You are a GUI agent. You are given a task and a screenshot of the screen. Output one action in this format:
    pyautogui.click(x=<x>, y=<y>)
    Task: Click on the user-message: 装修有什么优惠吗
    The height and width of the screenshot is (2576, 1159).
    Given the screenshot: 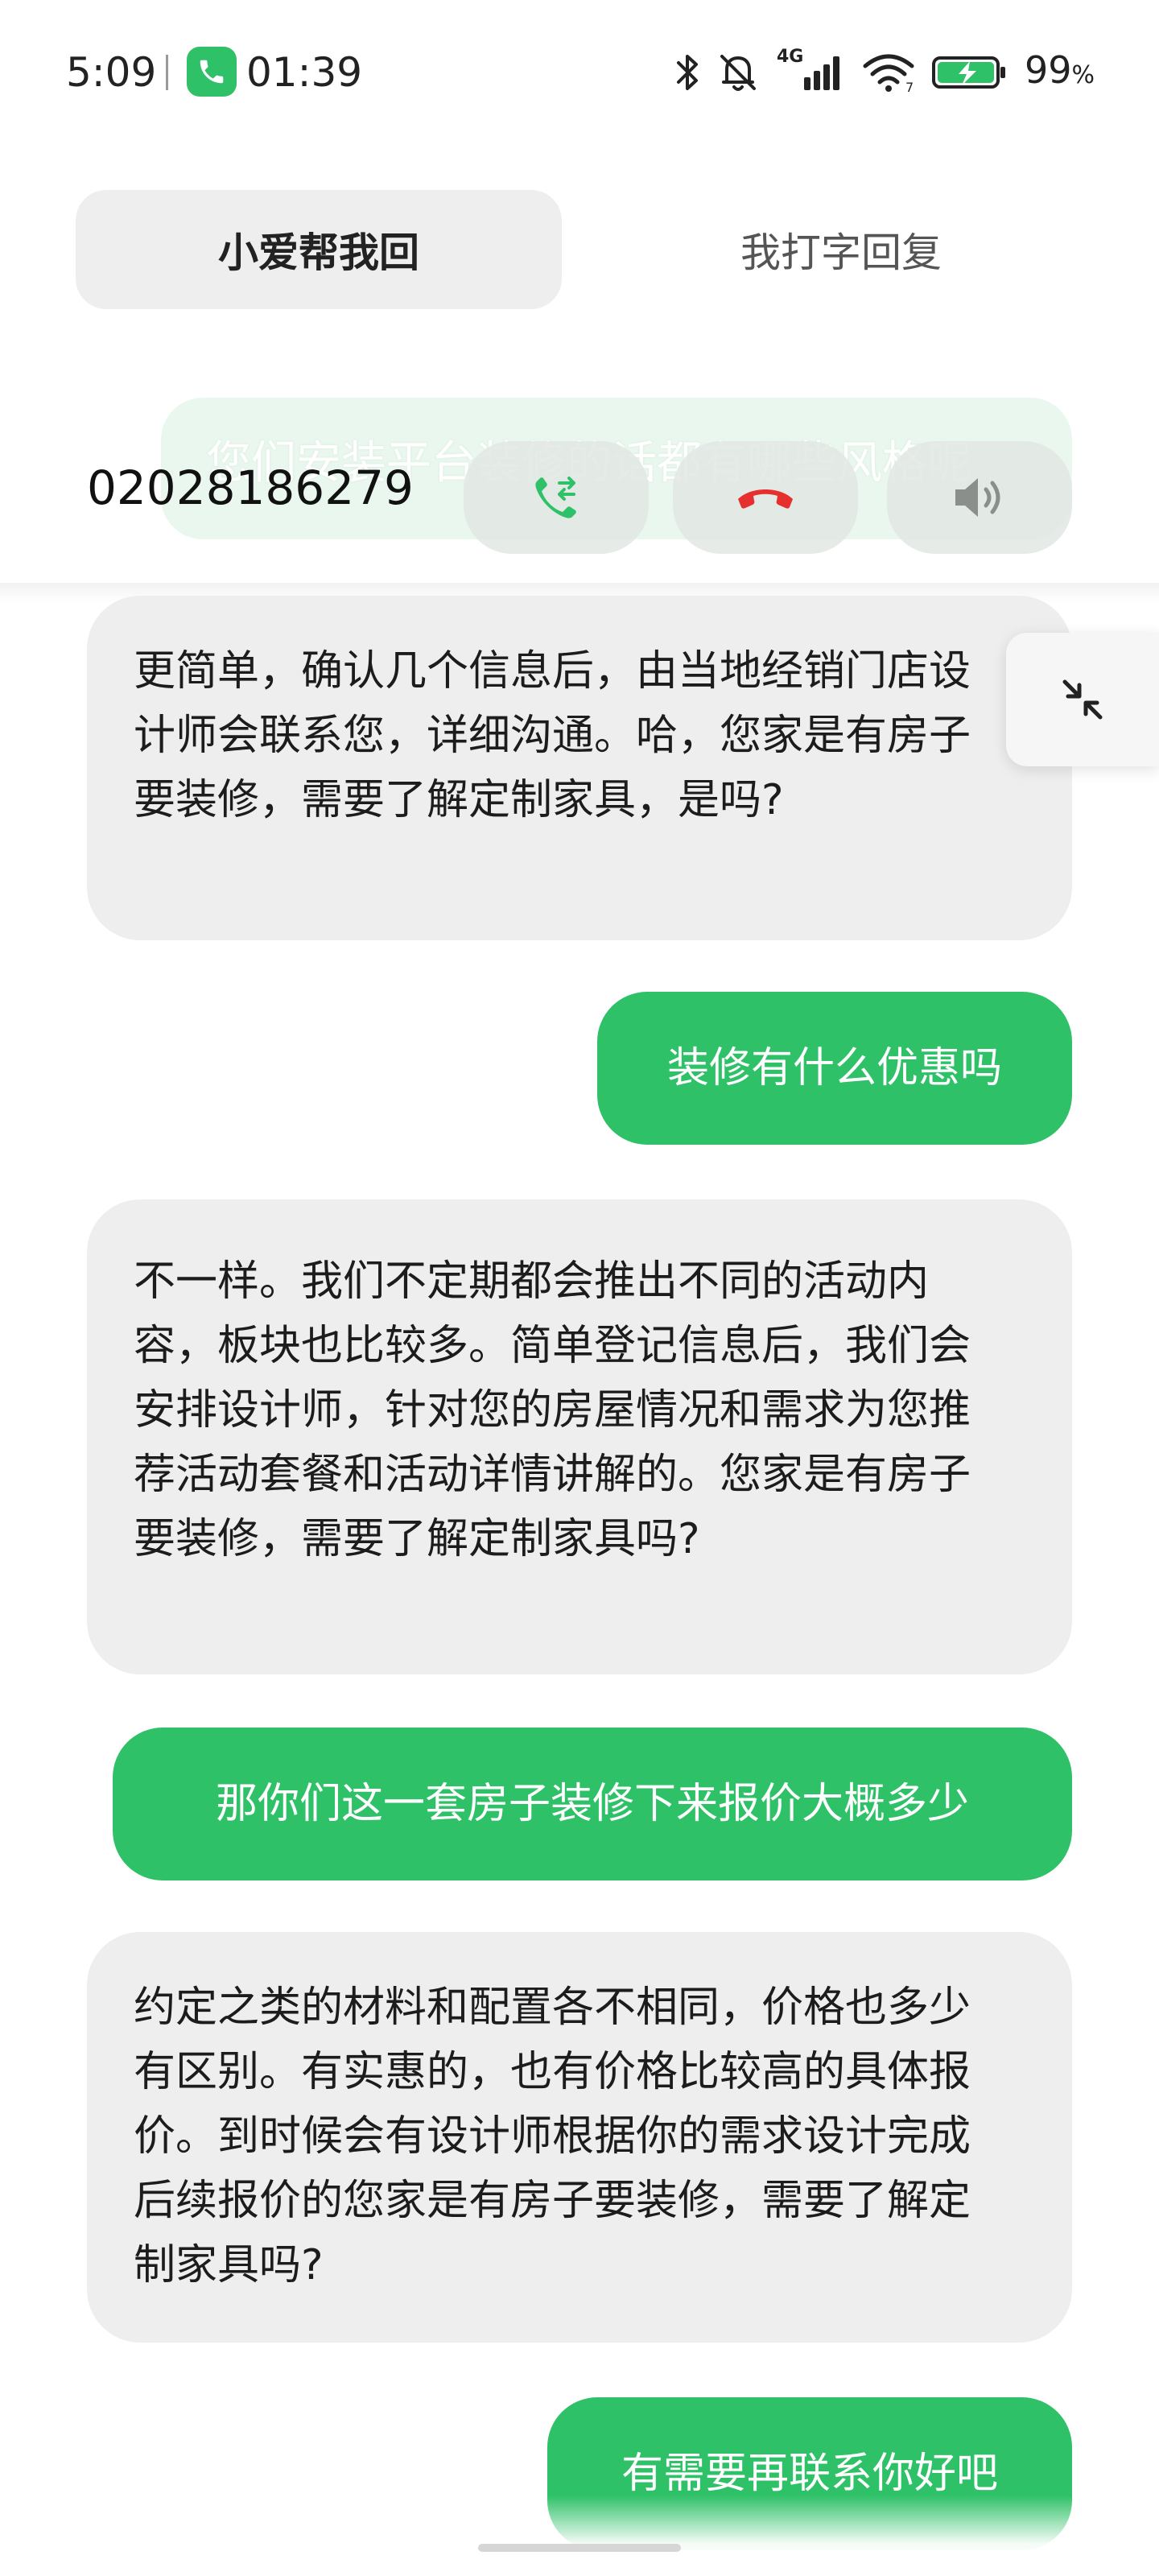 What is the action you would take?
    pyautogui.click(x=835, y=1068)
    